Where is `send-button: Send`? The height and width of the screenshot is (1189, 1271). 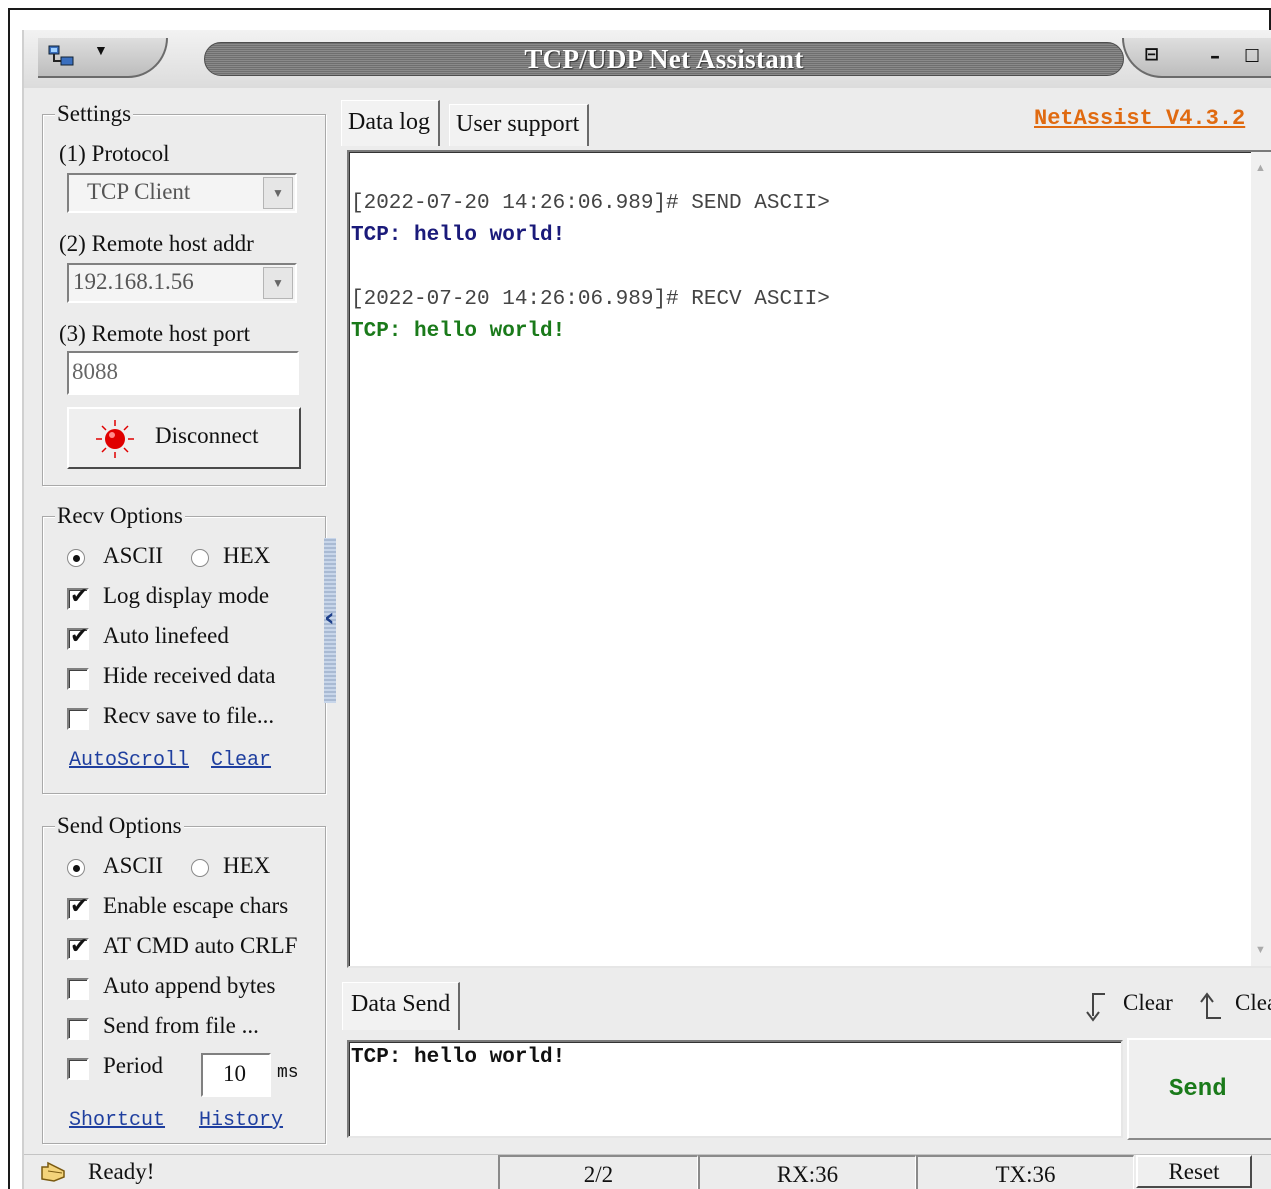 send-button: Send is located at coordinates (1199, 1089).